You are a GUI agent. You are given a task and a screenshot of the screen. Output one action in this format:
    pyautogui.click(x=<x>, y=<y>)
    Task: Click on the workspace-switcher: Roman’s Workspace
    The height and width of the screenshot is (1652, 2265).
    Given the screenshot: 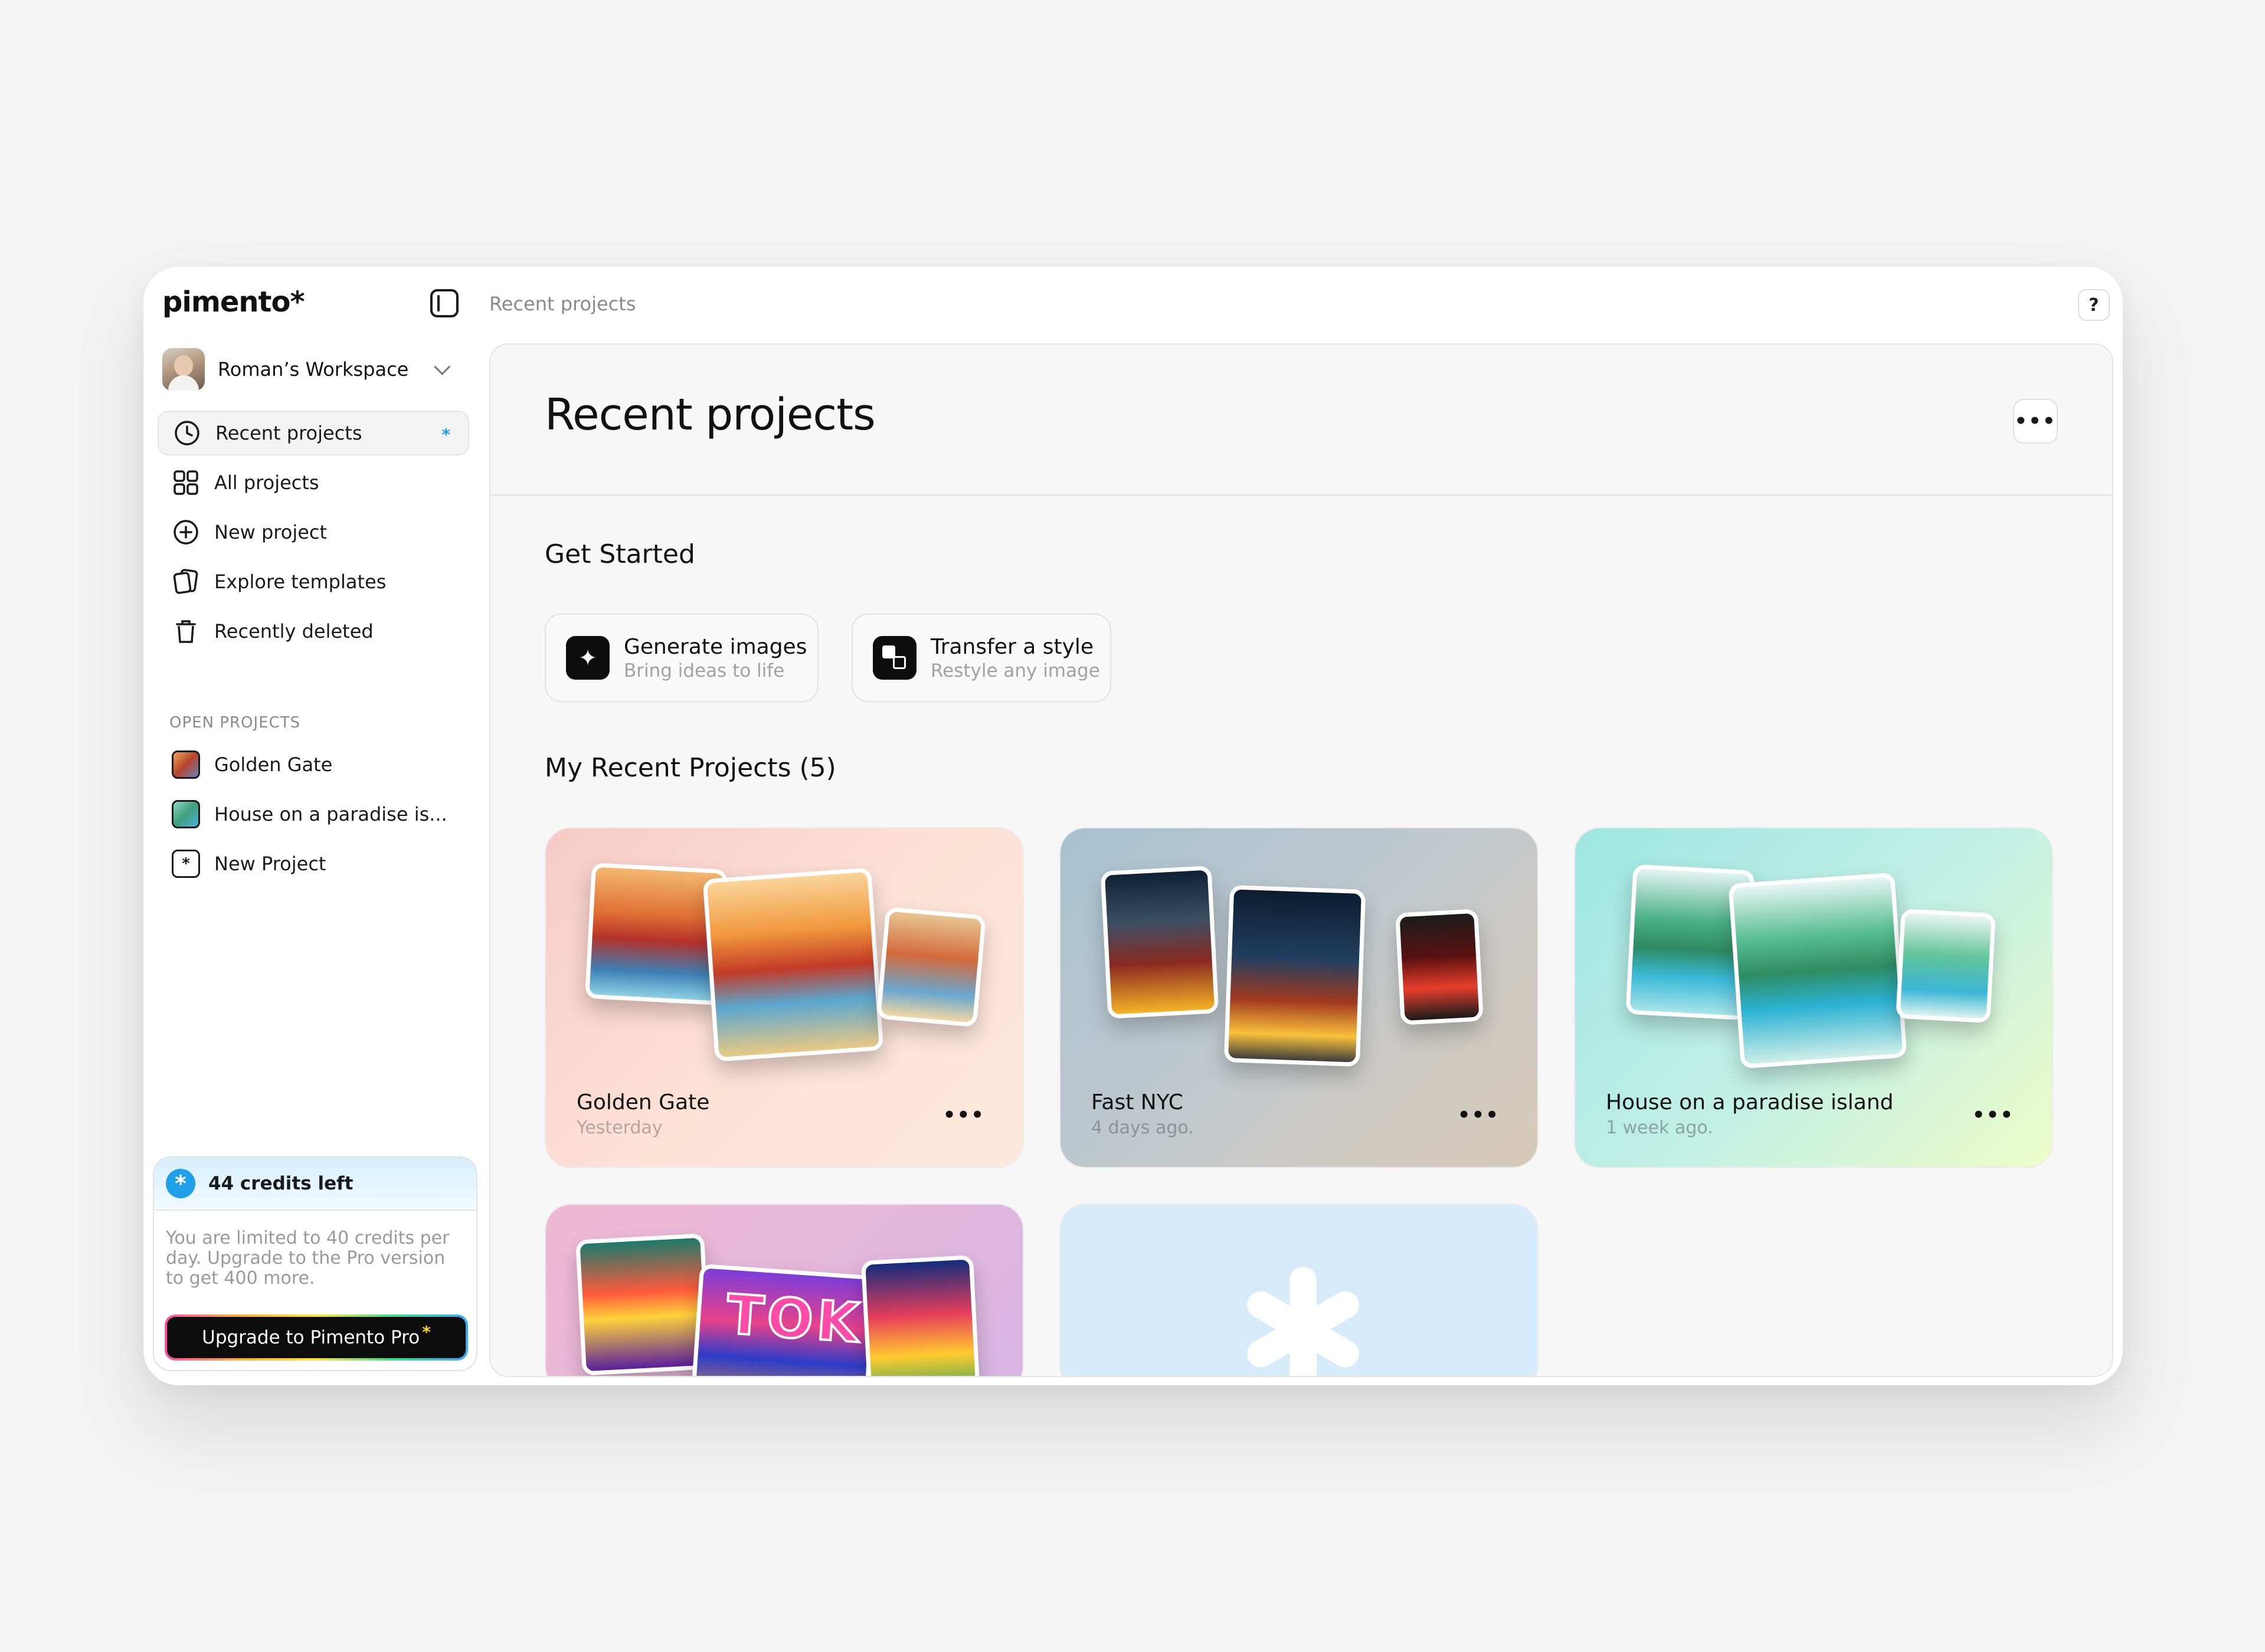 What is the action you would take?
    pyautogui.click(x=310, y=369)
    